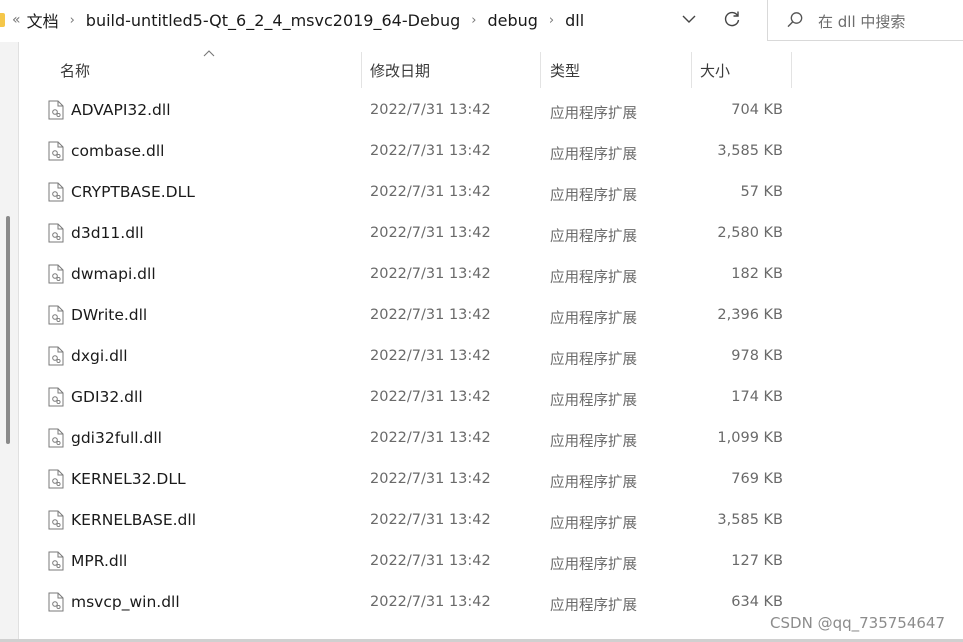 The width and height of the screenshot is (963, 642). I want to click on file-size: 2,580 KB, so click(750, 233).